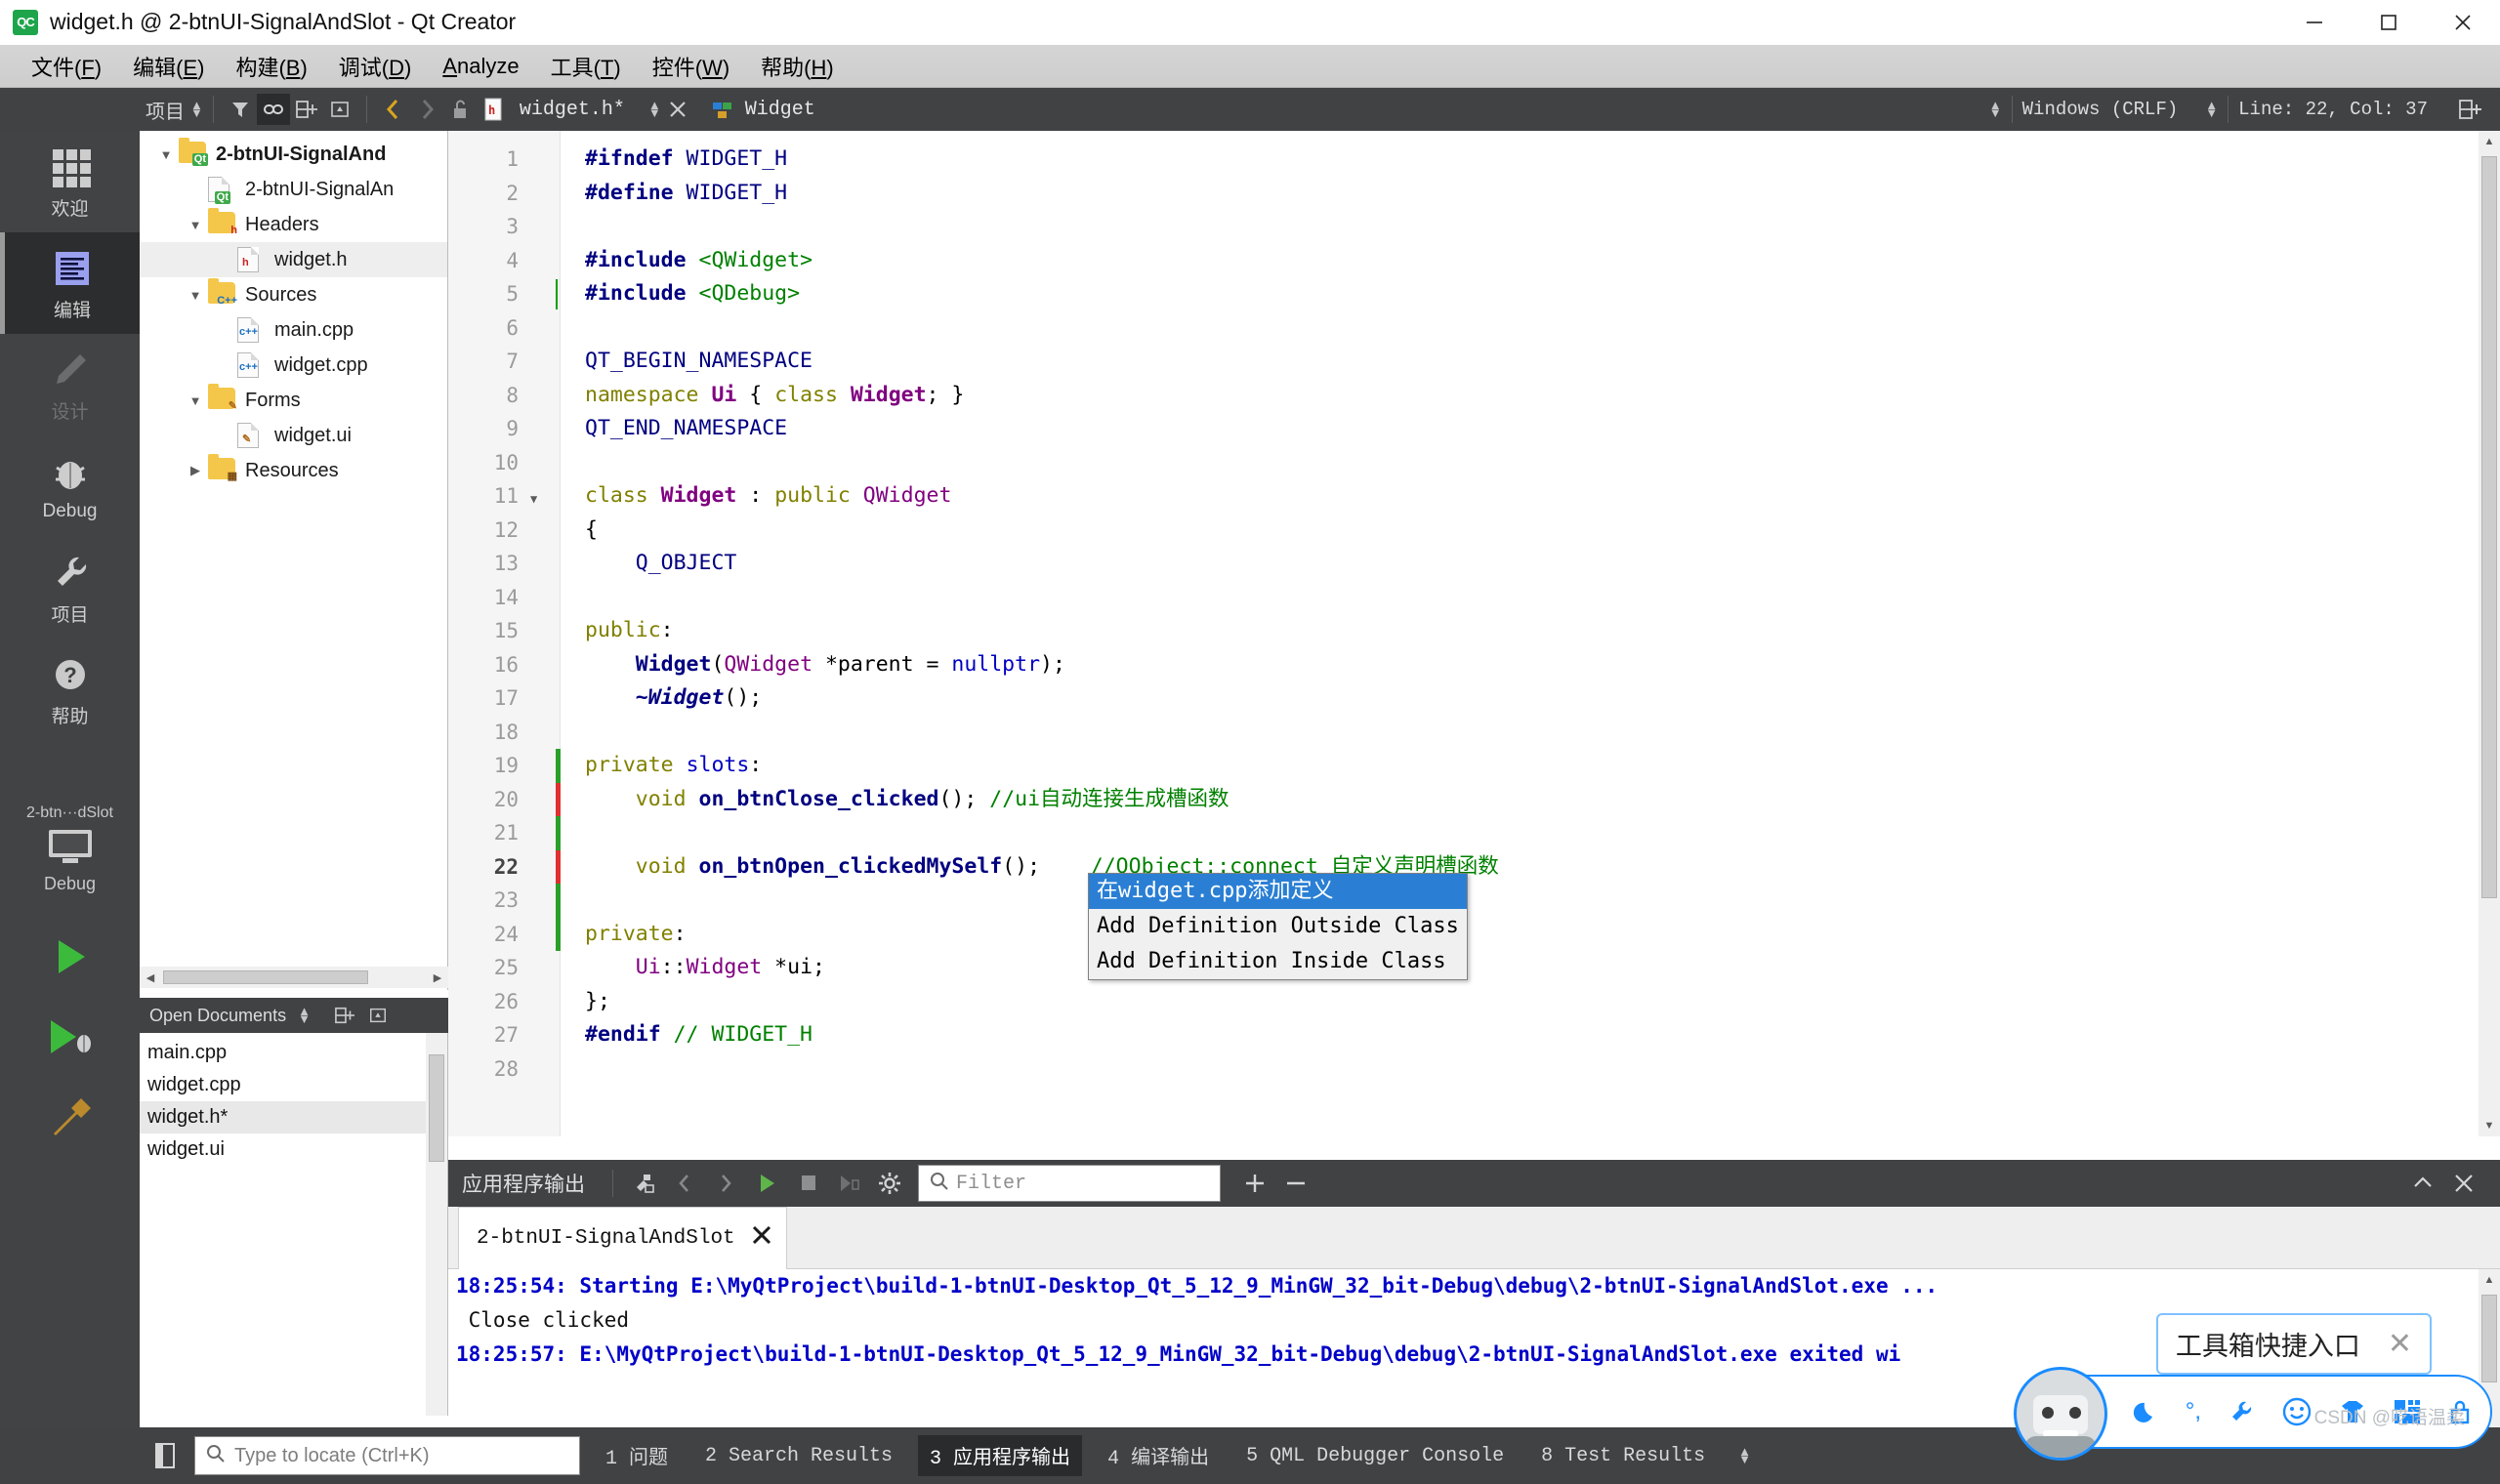 Image resolution: width=2500 pixels, height=1484 pixels. I want to click on run-icon, so click(70, 957).